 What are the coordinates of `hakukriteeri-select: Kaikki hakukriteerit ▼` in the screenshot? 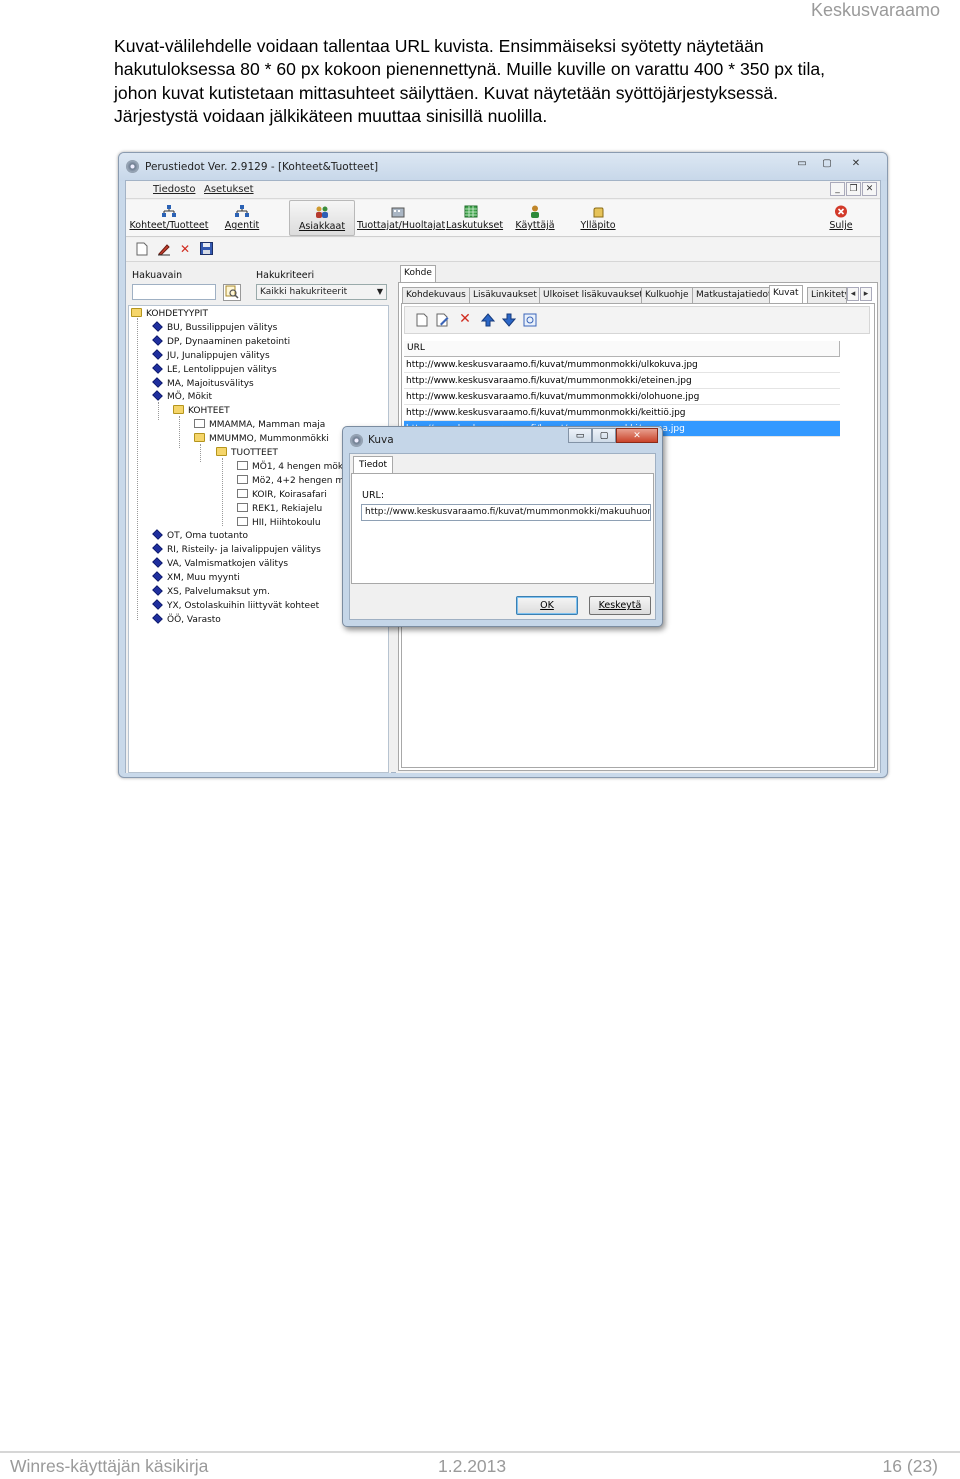 It's located at (321, 292).